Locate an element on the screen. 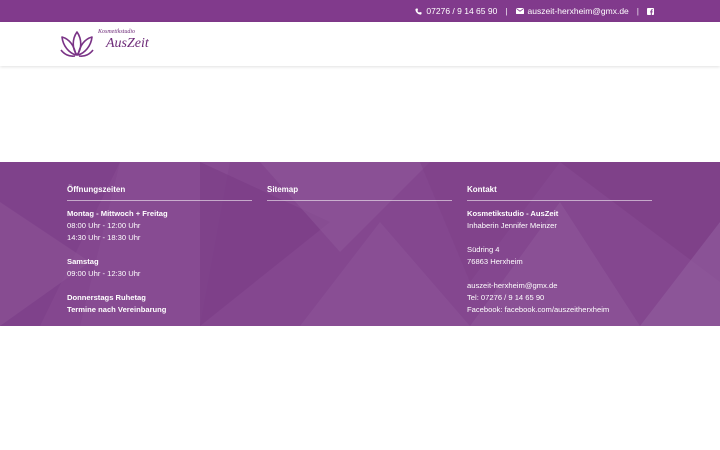  logo-script-text: AusZeit is located at coordinates (127, 43).